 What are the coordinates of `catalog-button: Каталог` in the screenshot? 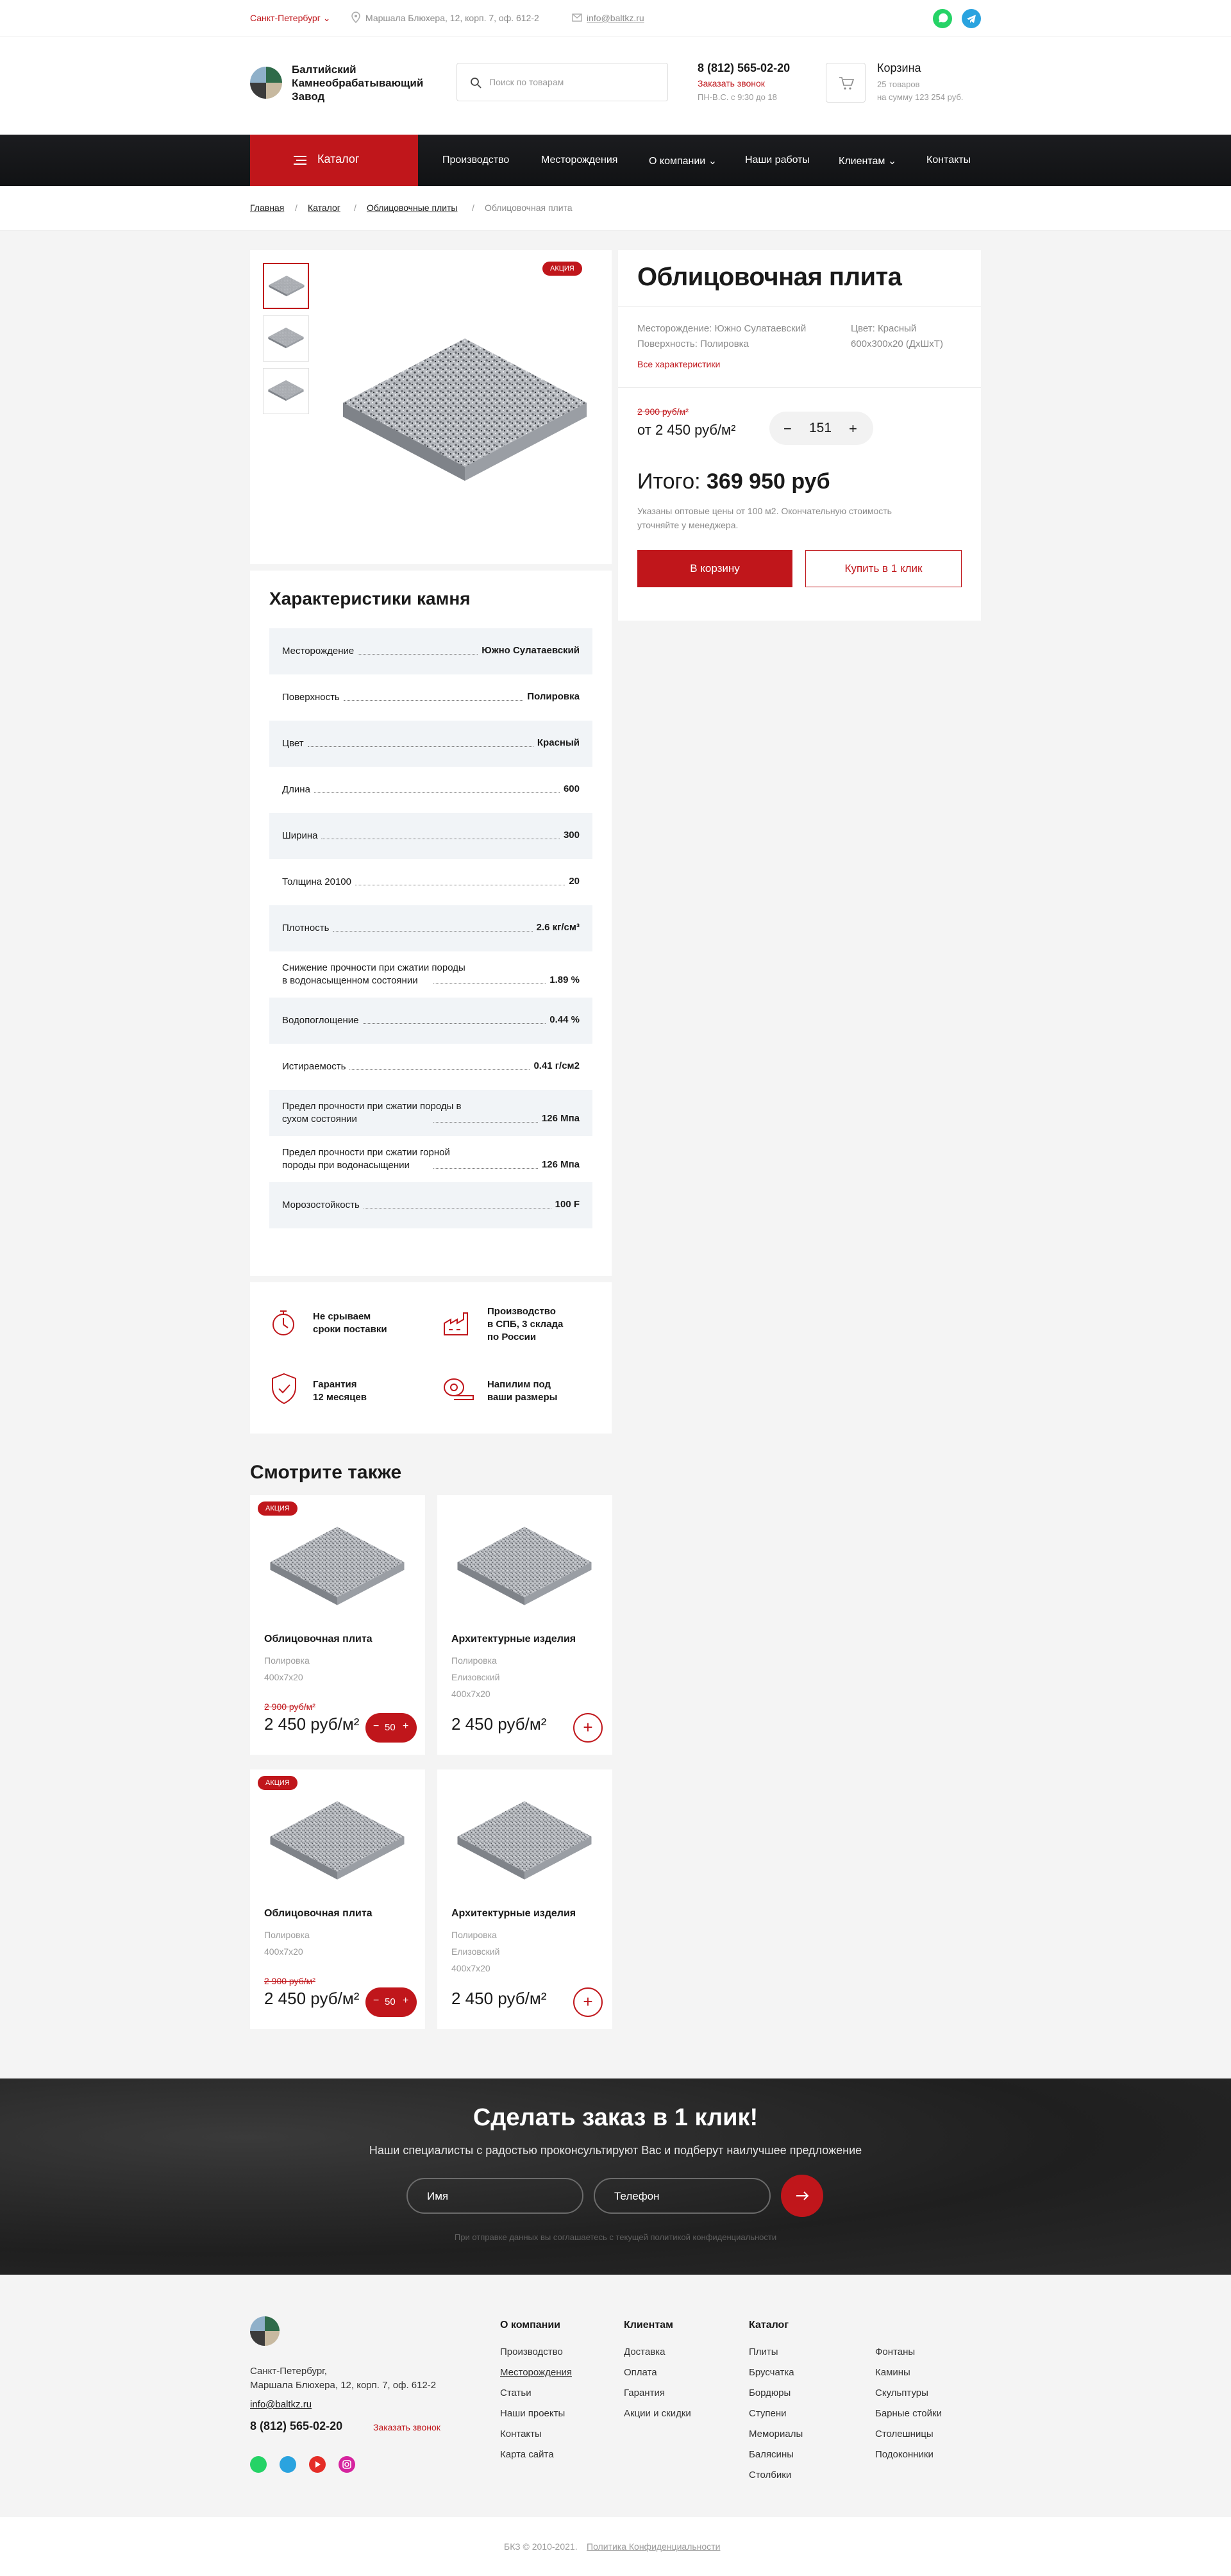 It's located at (334, 160).